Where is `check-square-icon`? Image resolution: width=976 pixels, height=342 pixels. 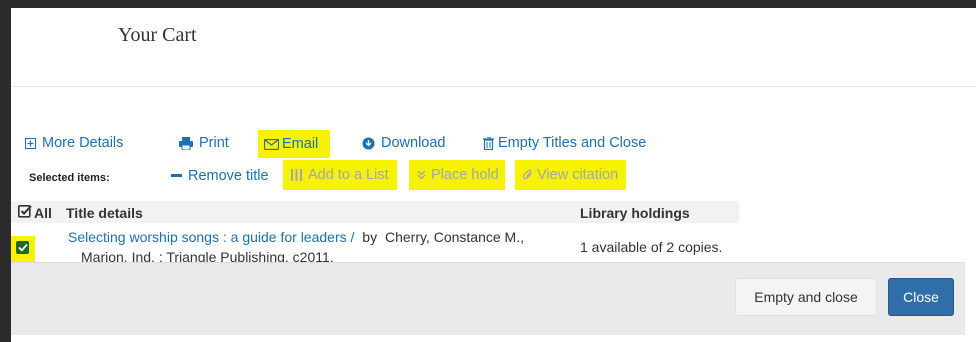 check-square-icon is located at coordinates (25, 211).